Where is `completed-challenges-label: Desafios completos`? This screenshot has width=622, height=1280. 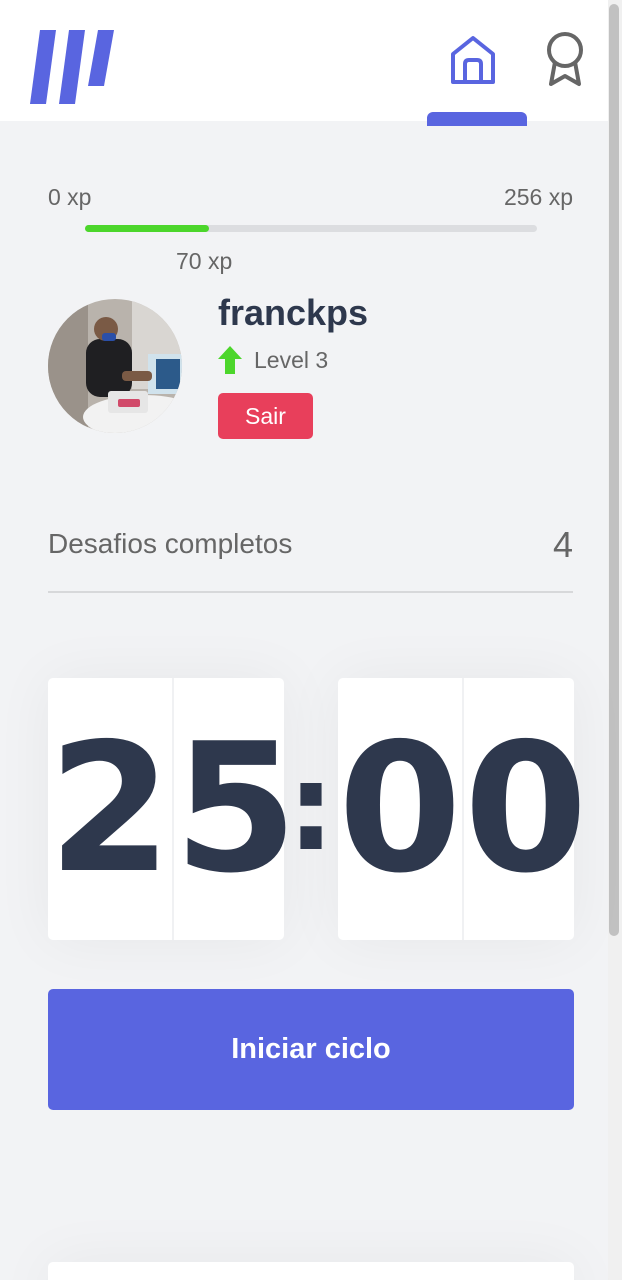 completed-challenges-label: Desafios completos is located at coordinates (170, 543).